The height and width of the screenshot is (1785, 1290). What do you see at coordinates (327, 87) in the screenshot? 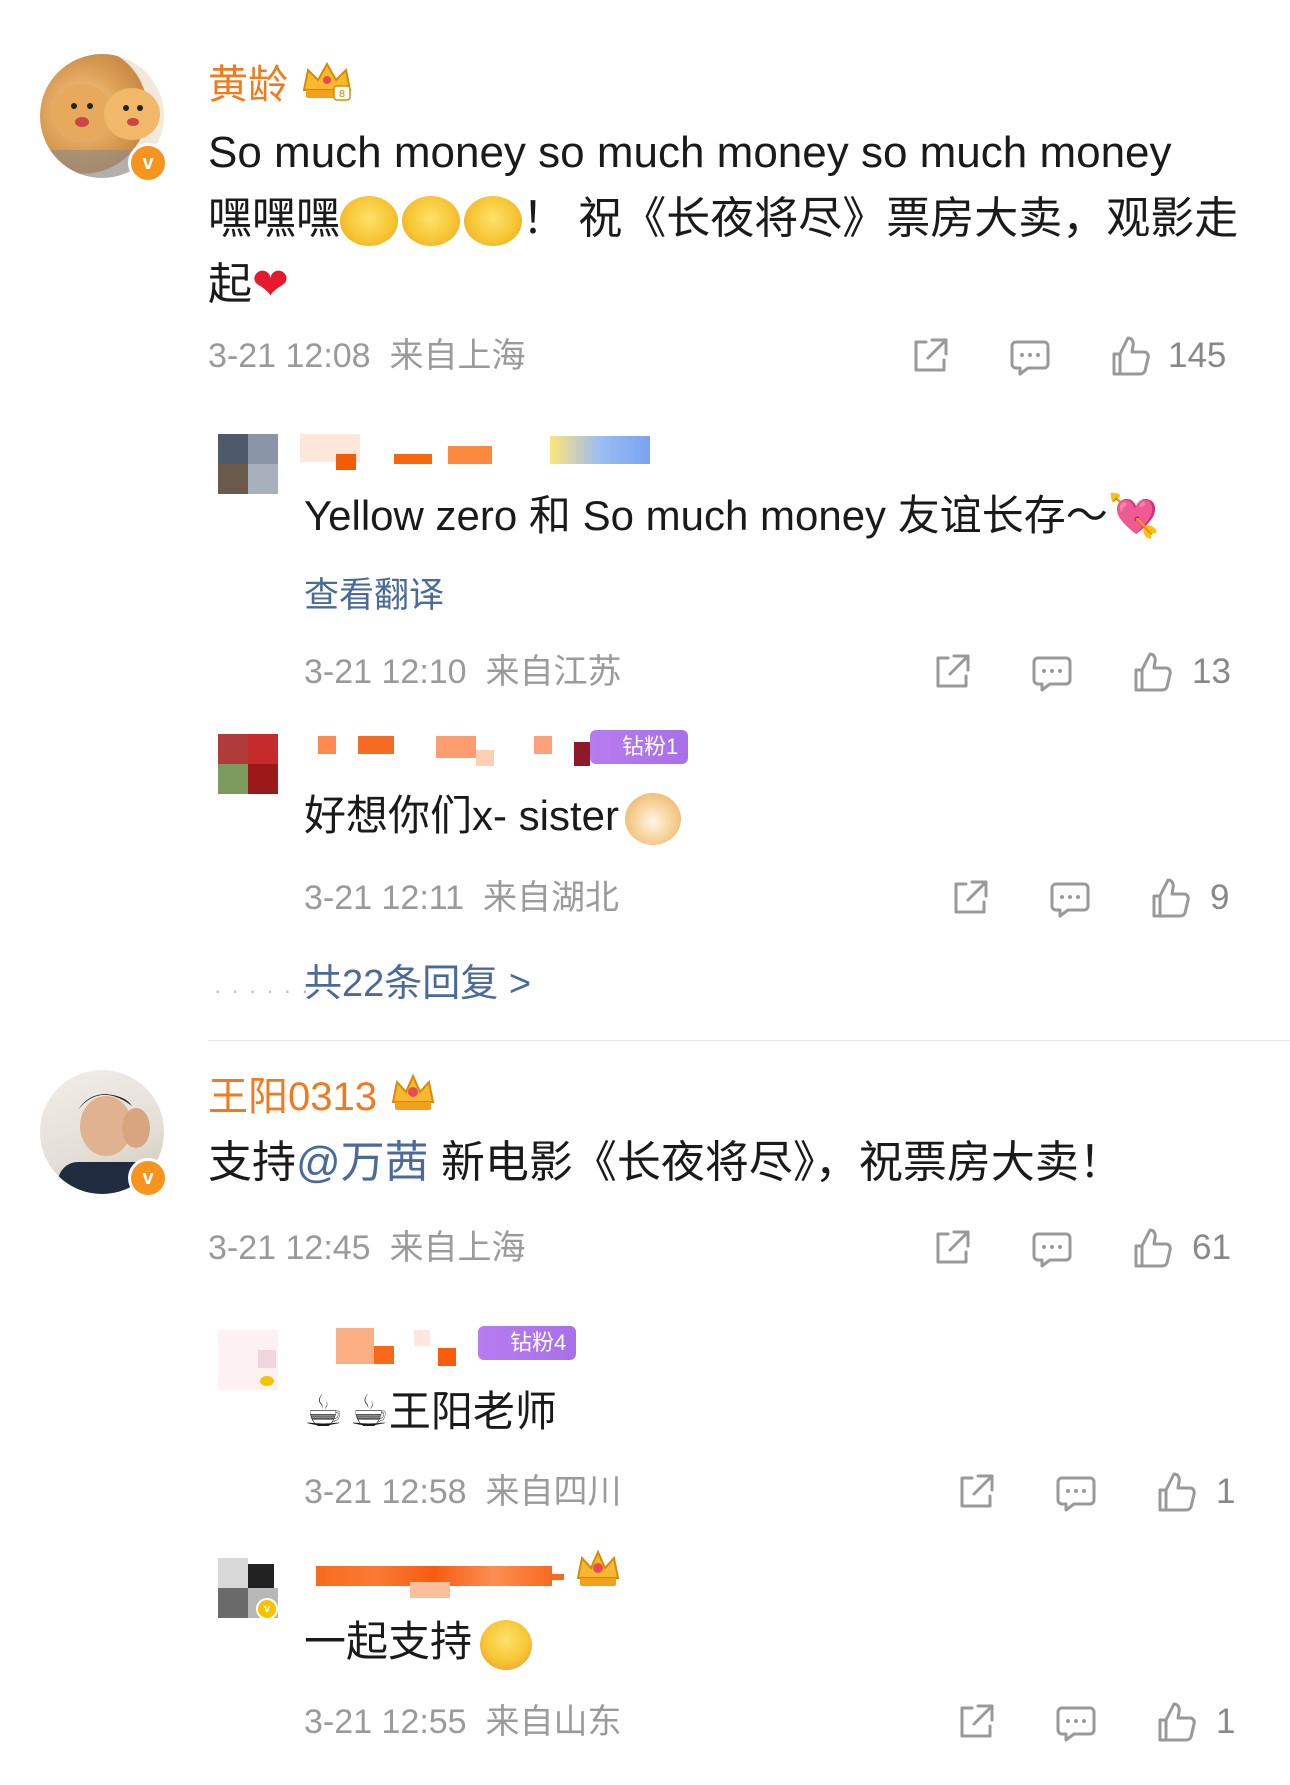
I see `crown-icon: 8` at bounding box center [327, 87].